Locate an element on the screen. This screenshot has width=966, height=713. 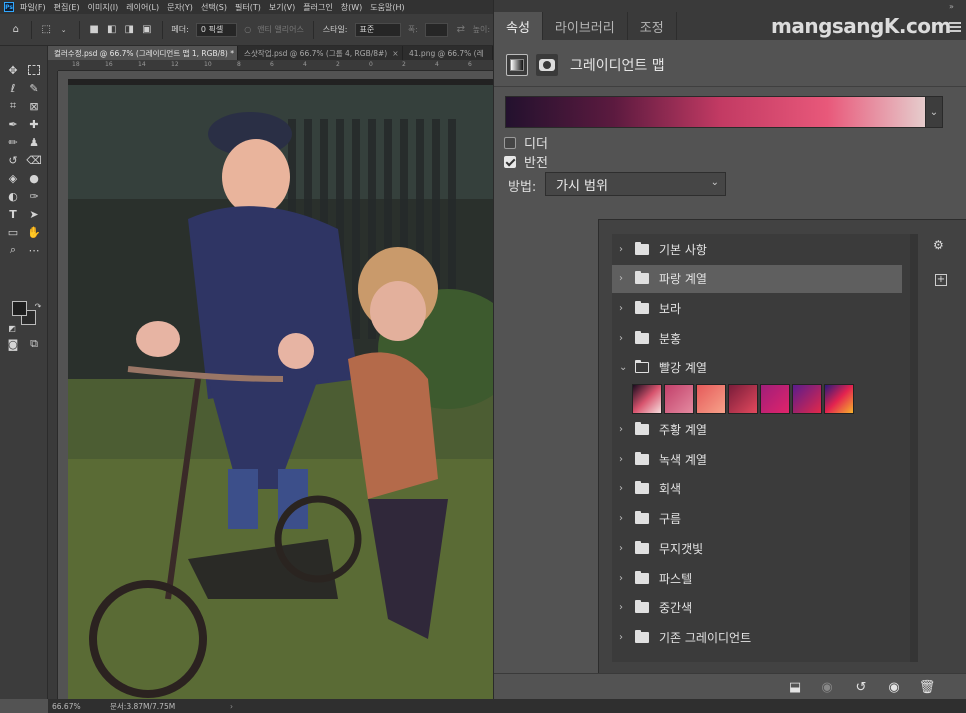
gradient-group-row: › 중간색 is located at coordinates (757, 608).